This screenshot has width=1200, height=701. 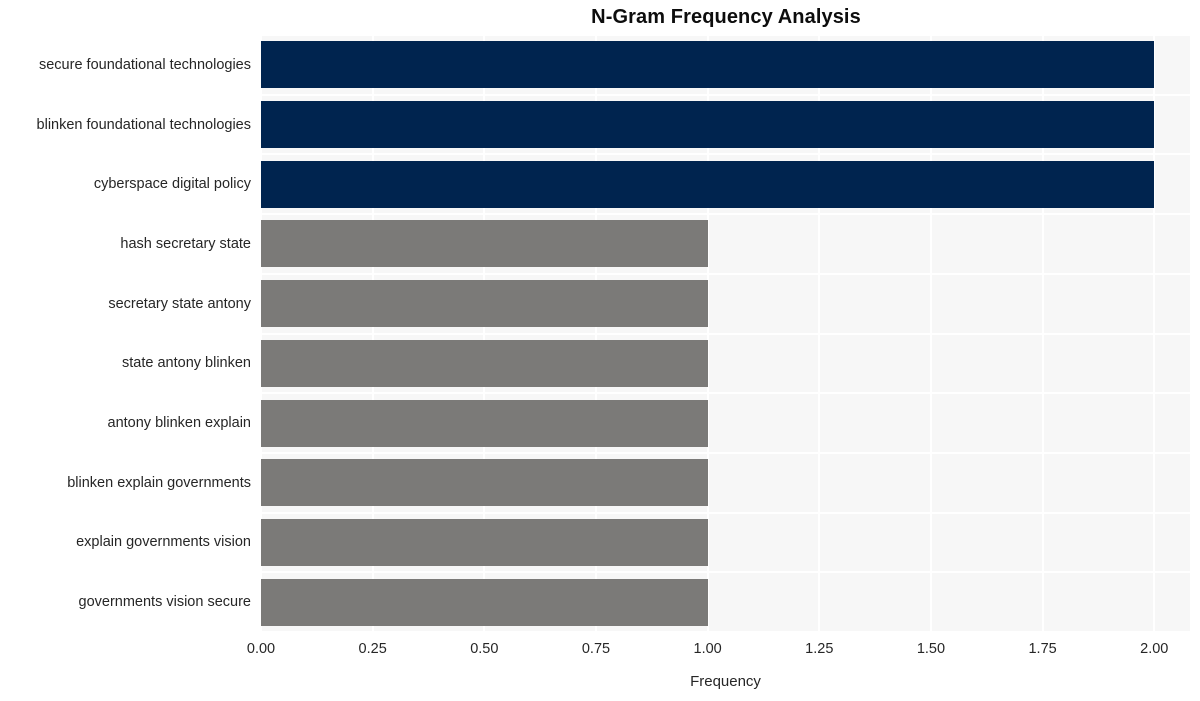 I want to click on x-axis-tick-label: 1.50, so click(x=931, y=649).